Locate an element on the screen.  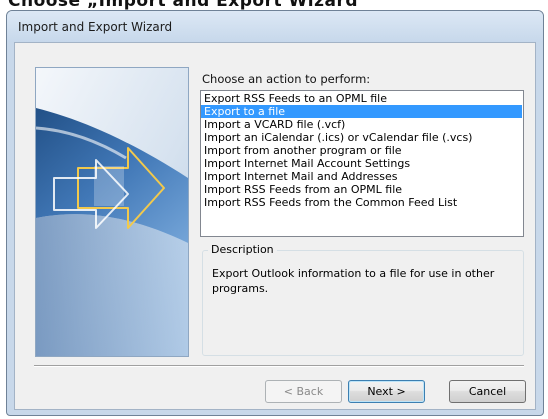
title-bar: Import and Export Wizard is located at coordinates (275, 26).